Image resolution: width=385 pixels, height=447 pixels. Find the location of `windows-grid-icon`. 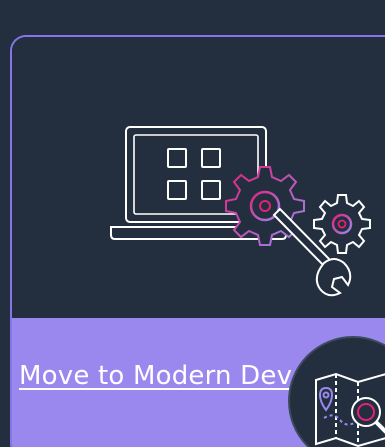

windows-grid-icon is located at coordinates (194, 174).